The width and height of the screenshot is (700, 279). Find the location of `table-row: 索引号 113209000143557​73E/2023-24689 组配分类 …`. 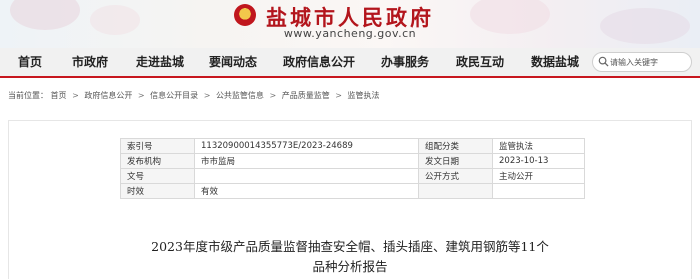

table-row: 索引号 113209000143557​73E/2023-24689 组配分类 … is located at coordinates (352, 146).